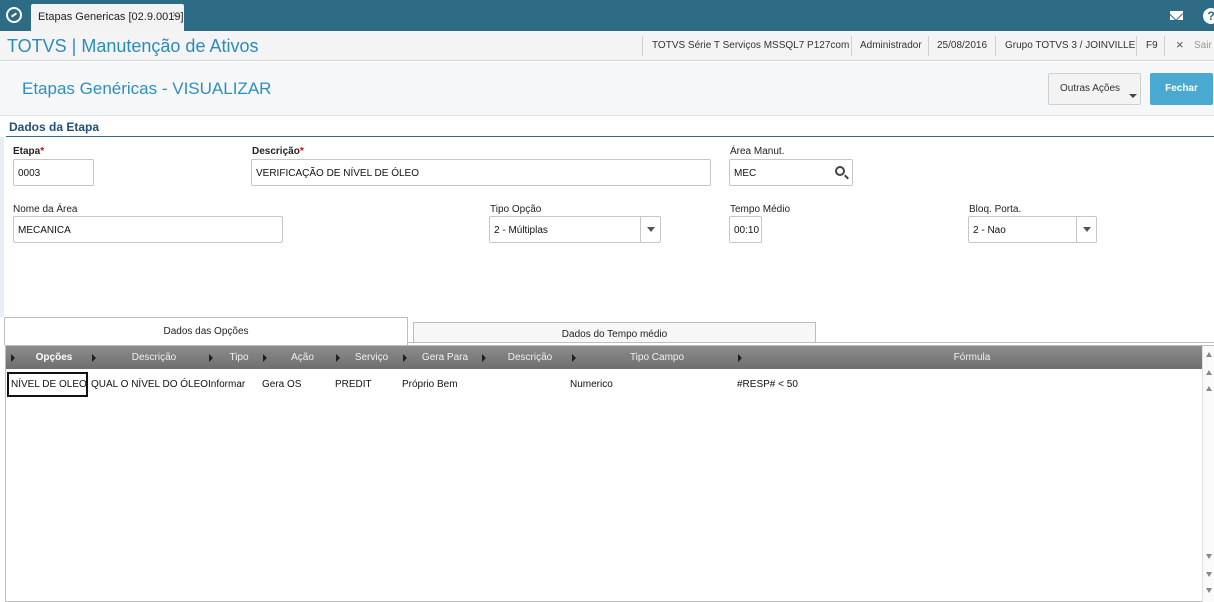 The height and width of the screenshot is (602, 1214). What do you see at coordinates (750, 45) in the screenshot?
I see `environment-info: TOTVS Série T Serviços MSSQL7 P127com` at bounding box center [750, 45].